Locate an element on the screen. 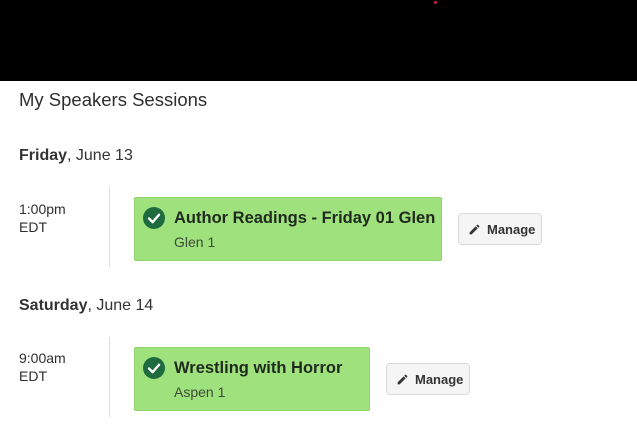  day-header-saturday: Saturday, June 14 is located at coordinates (86, 306).